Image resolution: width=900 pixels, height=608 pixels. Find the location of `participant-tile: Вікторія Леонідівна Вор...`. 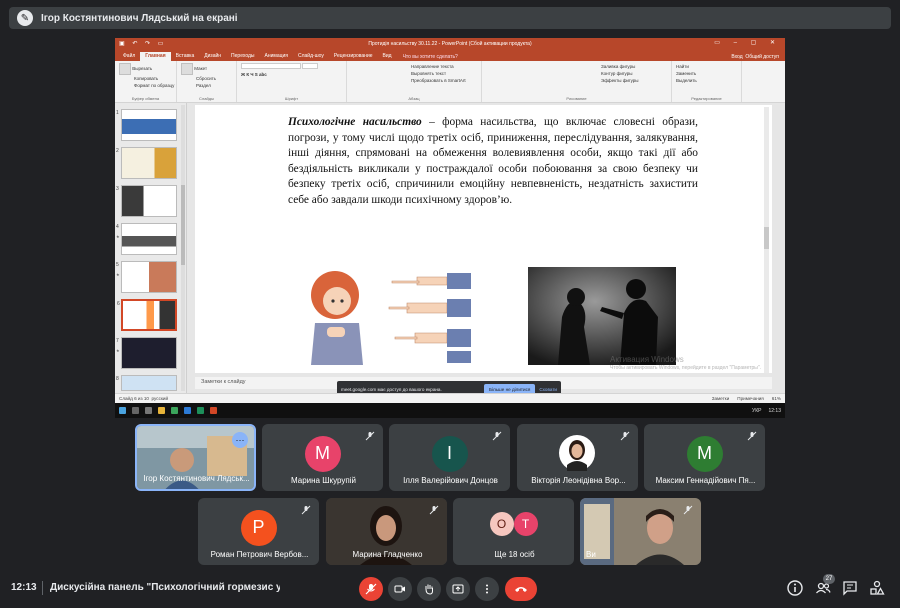

participant-tile: Вікторія Леонідівна Вор... is located at coordinates (577, 457).